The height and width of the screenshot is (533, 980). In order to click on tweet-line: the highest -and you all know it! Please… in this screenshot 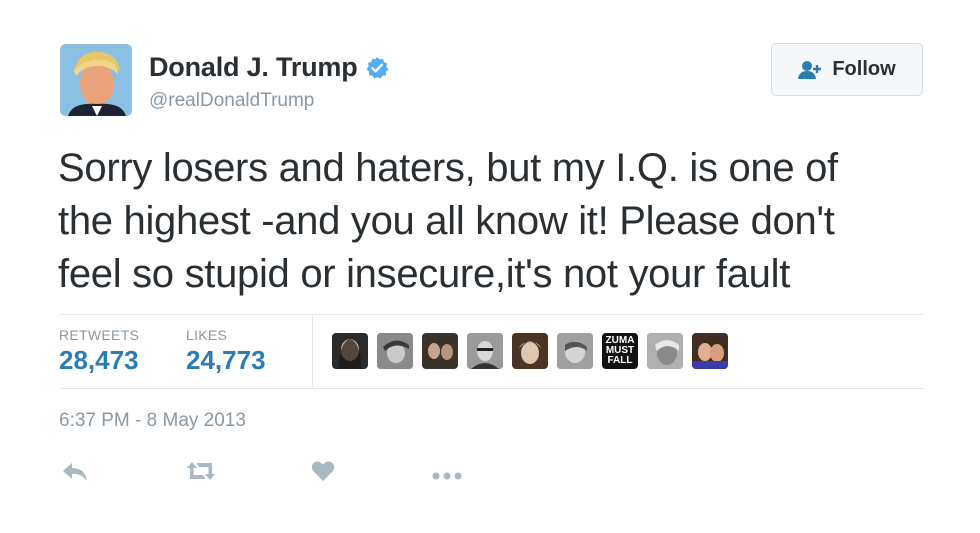, I will do `click(446, 221)`.